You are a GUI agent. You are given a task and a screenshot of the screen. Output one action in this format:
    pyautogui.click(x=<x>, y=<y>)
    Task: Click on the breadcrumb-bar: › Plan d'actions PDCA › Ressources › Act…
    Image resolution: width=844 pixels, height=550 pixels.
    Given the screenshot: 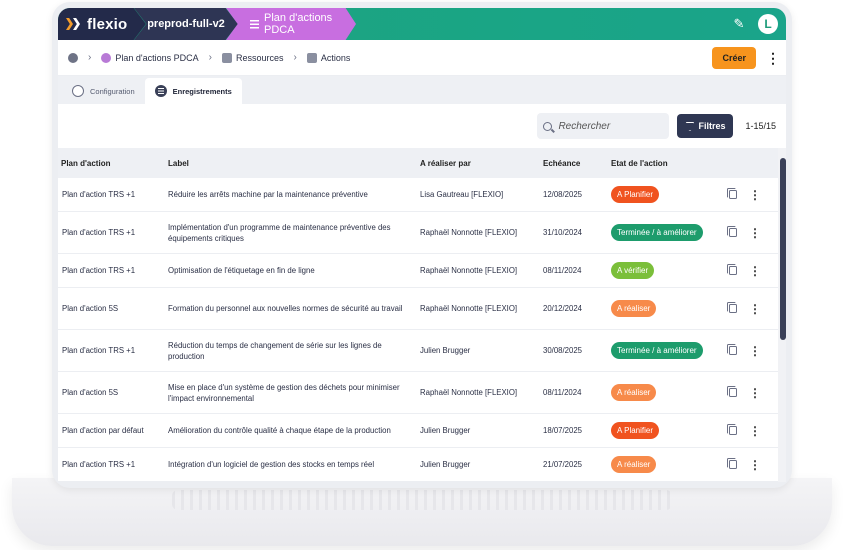 What is the action you would take?
    pyautogui.click(x=422, y=58)
    